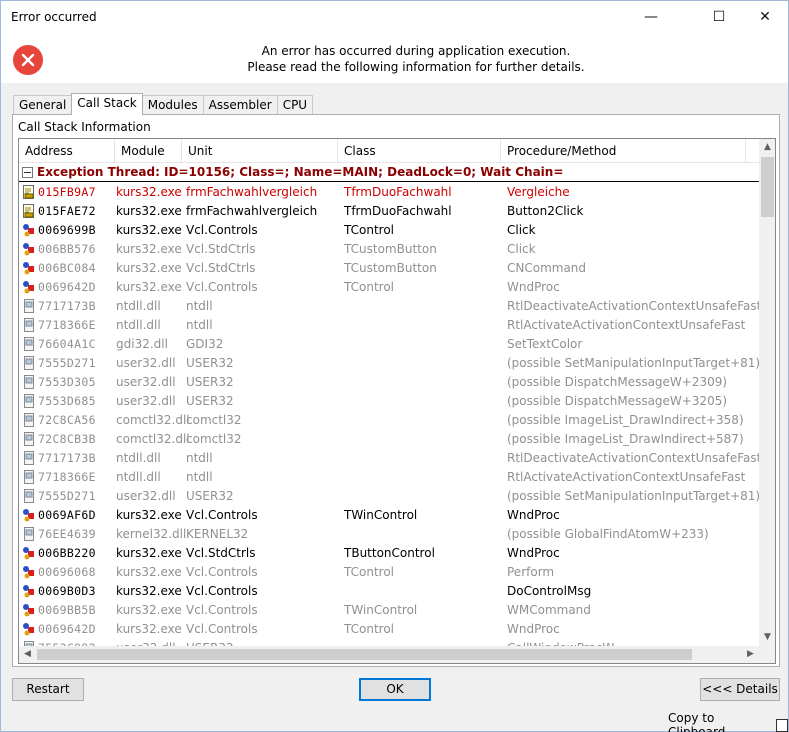 This screenshot has width=789, height=732. Describe the element at coordinates (48, 689) in the screenshot. I see `restart-button: Restart` at that location.